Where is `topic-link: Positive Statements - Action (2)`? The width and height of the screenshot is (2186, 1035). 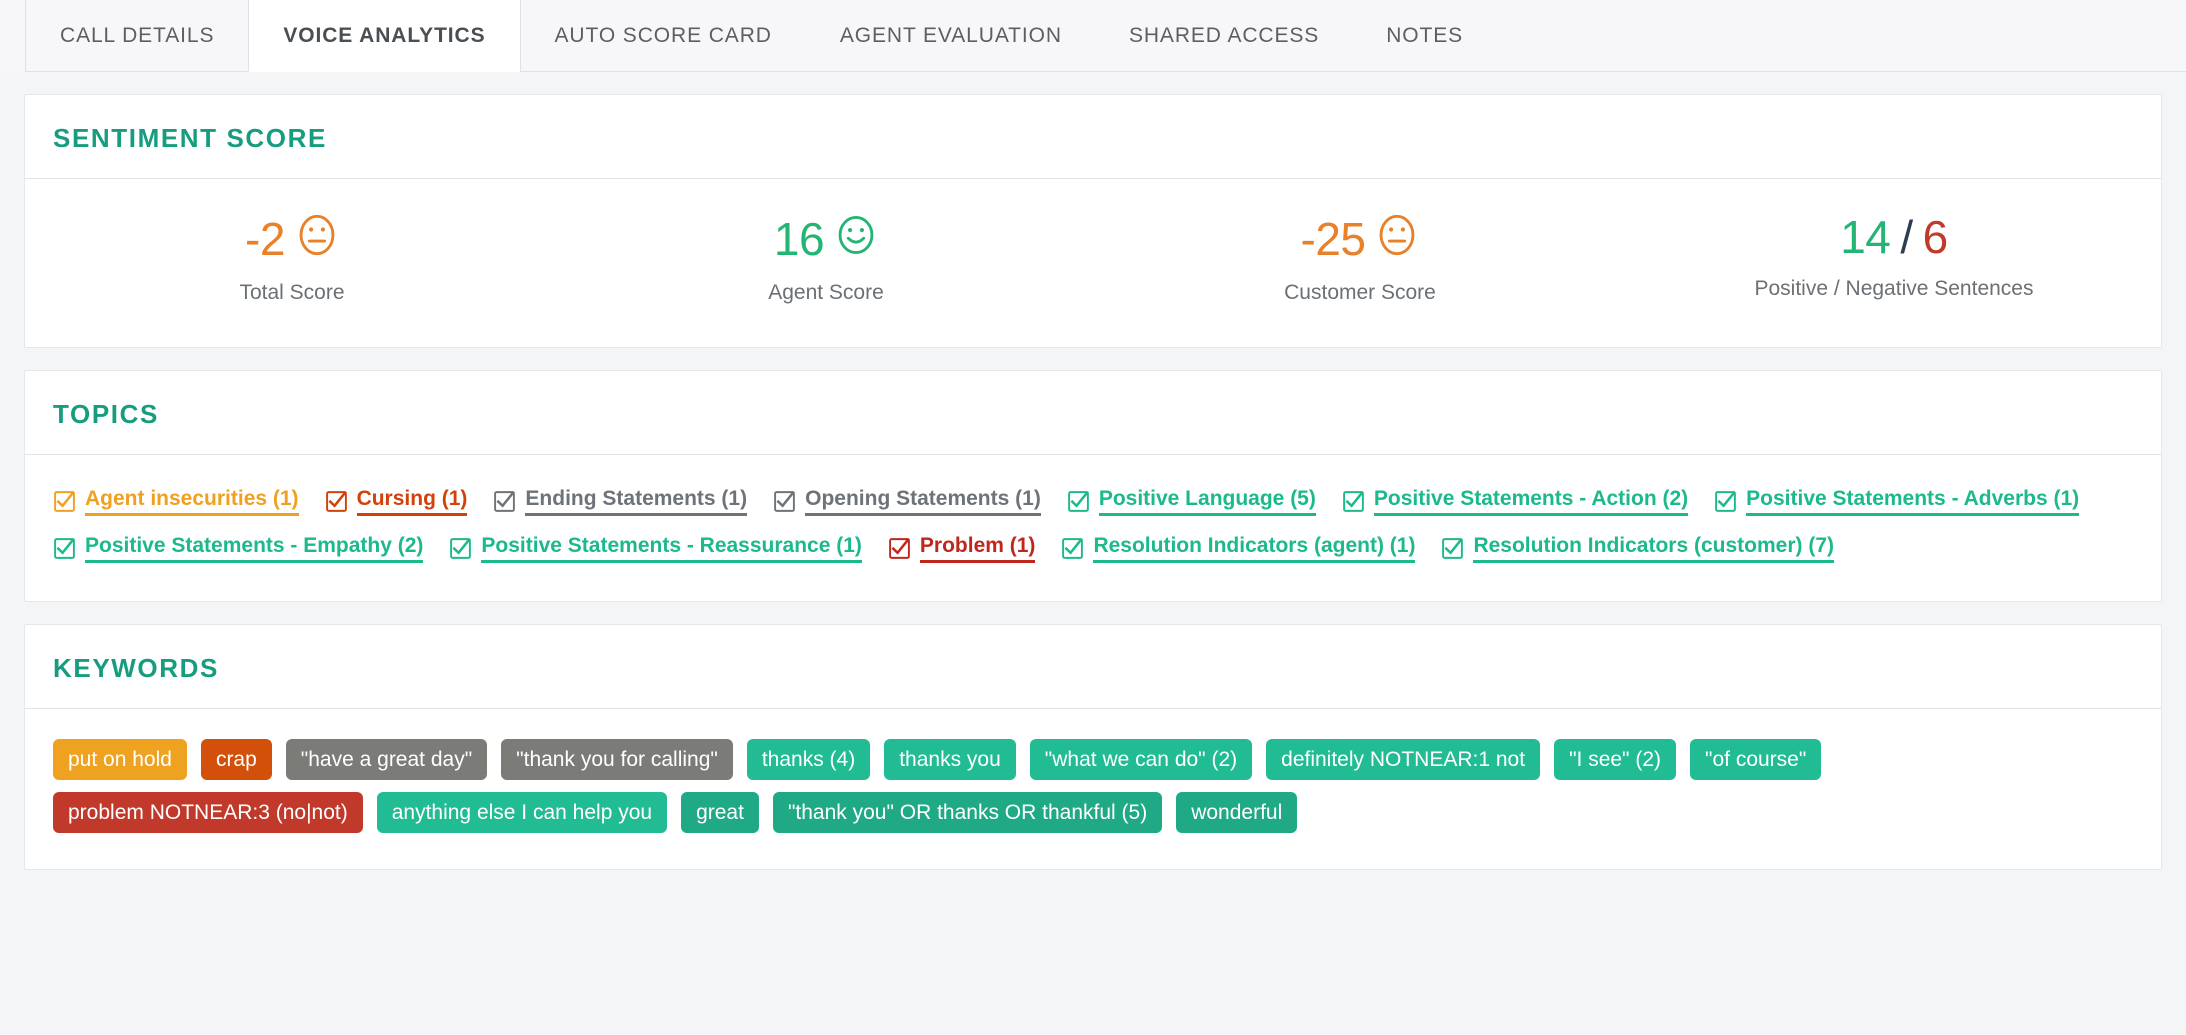 topic-link: Positive Statements - Action (2) is located at coordinates (1515, 502).